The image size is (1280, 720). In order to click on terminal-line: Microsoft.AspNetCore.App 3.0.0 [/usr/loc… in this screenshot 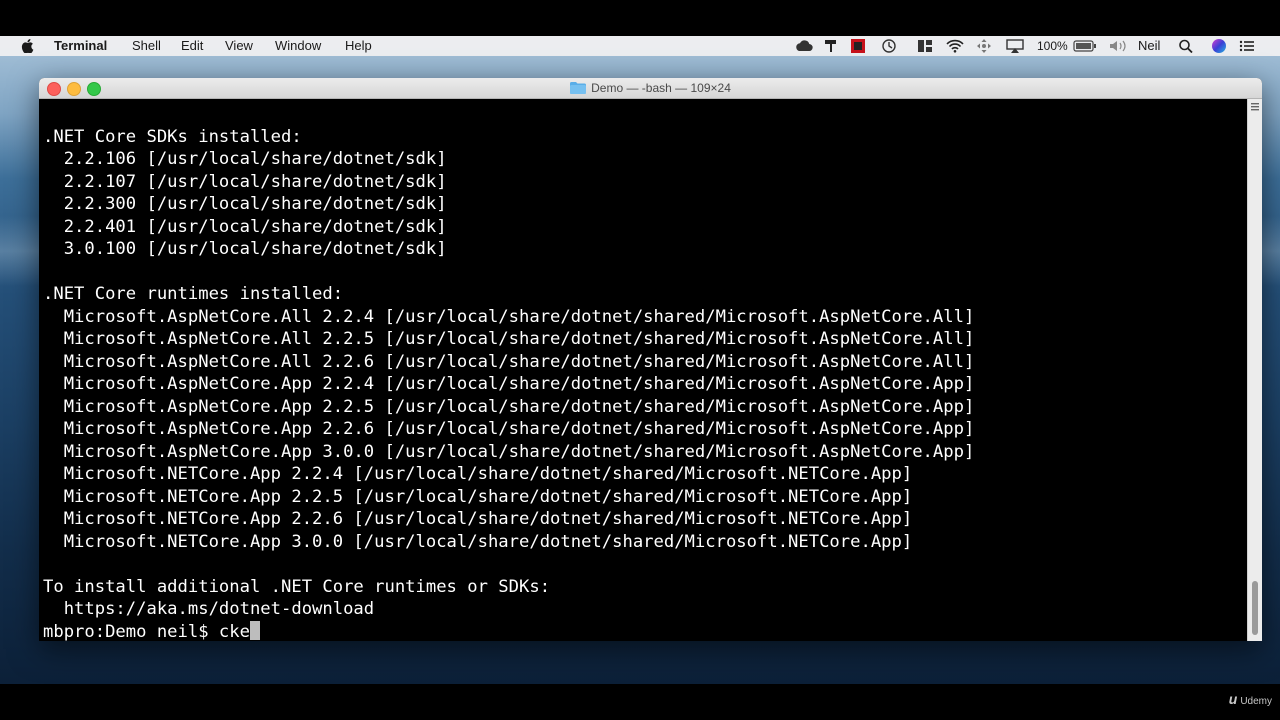, I will do `click(509, 451)`.